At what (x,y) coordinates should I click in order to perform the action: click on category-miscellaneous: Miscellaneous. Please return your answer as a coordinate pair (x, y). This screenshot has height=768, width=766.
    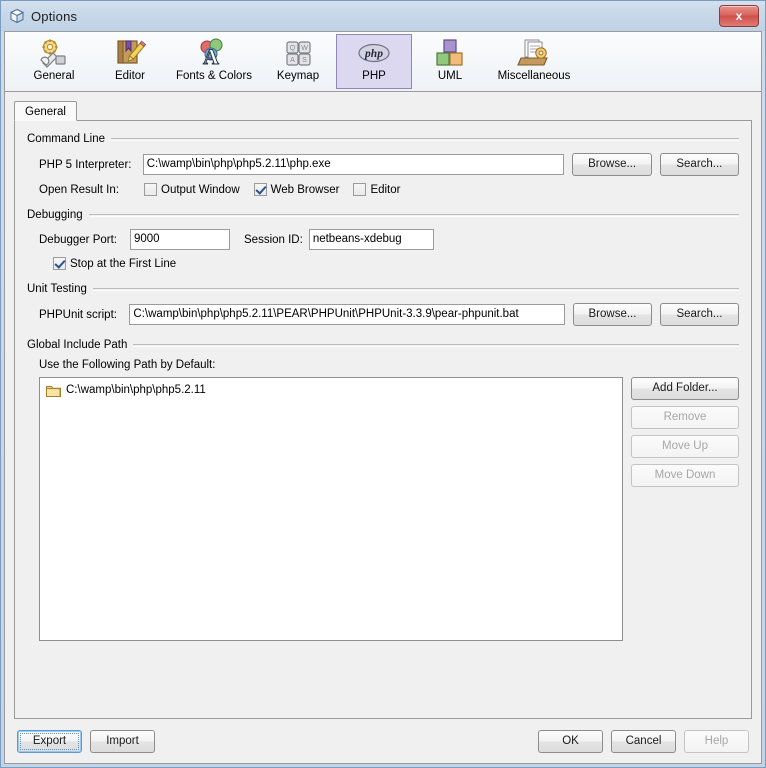
    Looking at the image, I should click on (534, 61).